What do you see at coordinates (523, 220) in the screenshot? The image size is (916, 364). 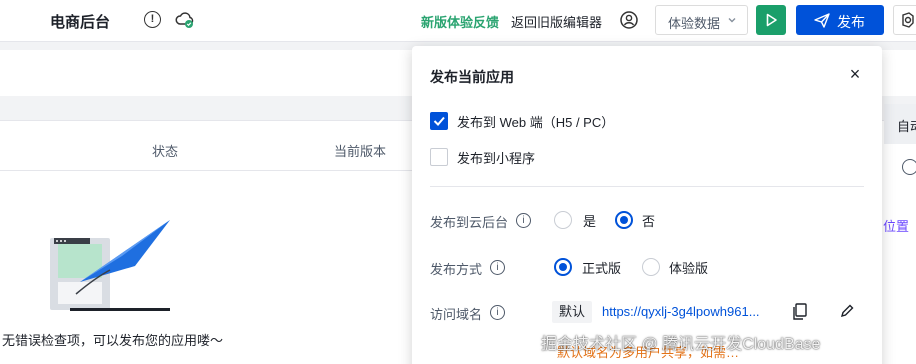 I see `cloud-admin-help-icon: i` at bounding box center [523, 220].